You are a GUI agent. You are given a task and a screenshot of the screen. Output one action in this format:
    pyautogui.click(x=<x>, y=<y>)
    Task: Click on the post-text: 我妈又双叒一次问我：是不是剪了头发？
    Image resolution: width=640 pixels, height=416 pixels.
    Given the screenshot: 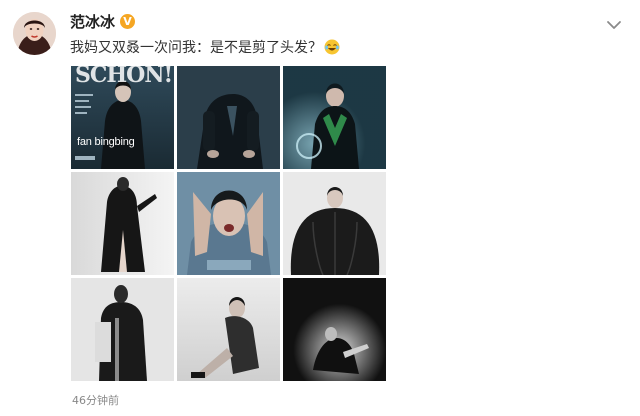 What is the action you would take?
    pyautogui.click(x=205, y=48)
    